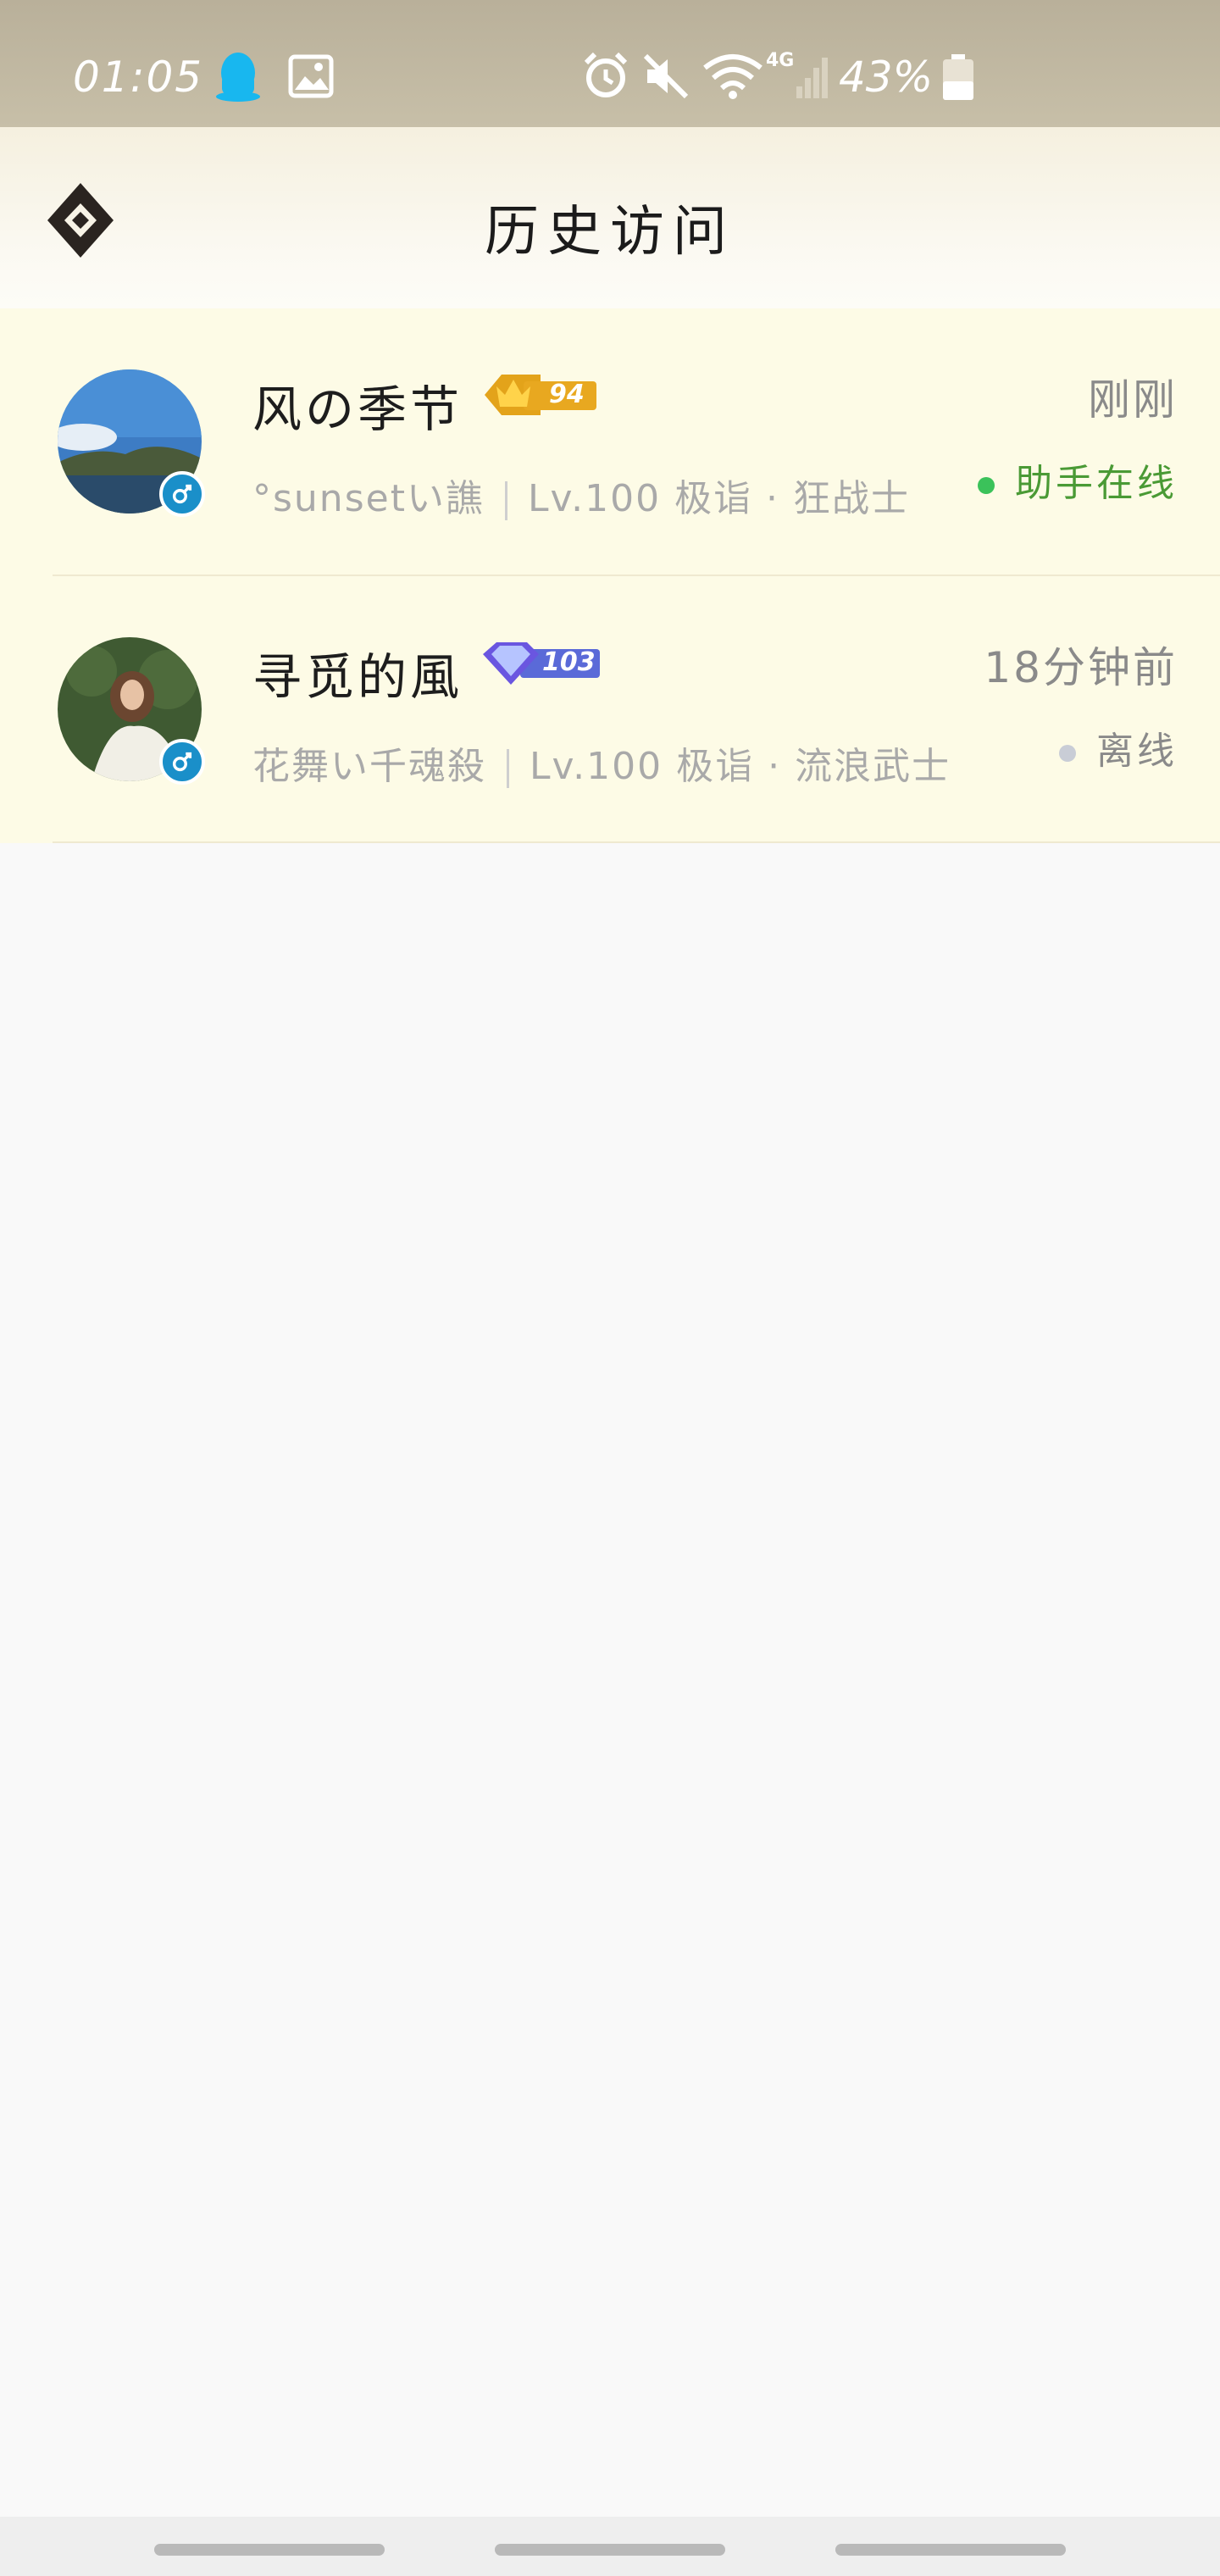 The image size is (1220, 2576). Describe the element at coordinates (732, 76) in the screenshot. I see `wifi-icon` at that location.